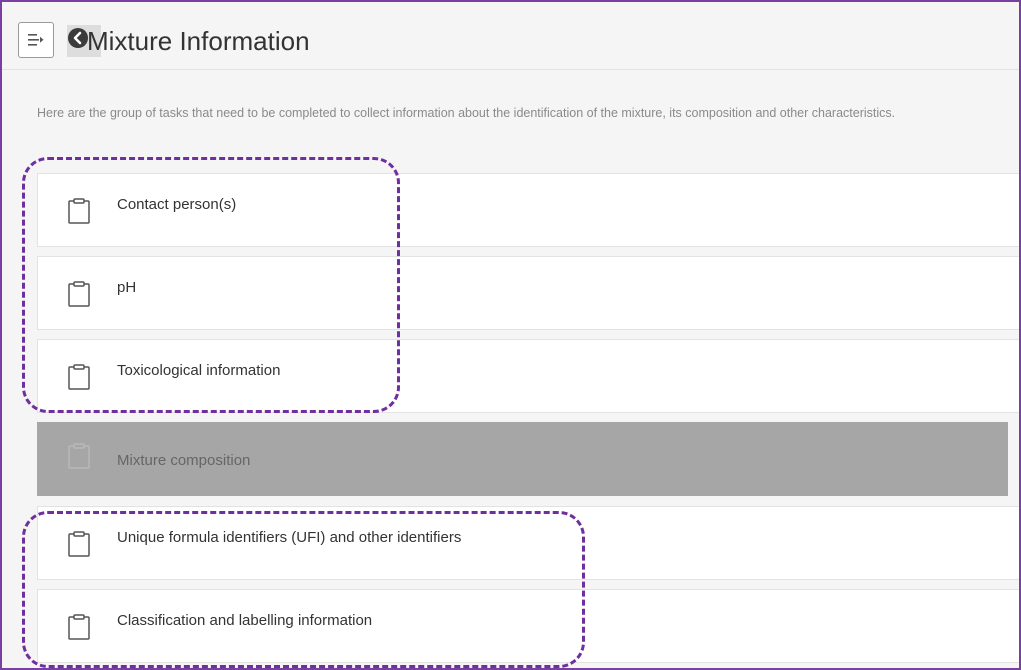 The image size is (1021, 670). I want to click on page-title: Mixture Information, so click(198, 41).